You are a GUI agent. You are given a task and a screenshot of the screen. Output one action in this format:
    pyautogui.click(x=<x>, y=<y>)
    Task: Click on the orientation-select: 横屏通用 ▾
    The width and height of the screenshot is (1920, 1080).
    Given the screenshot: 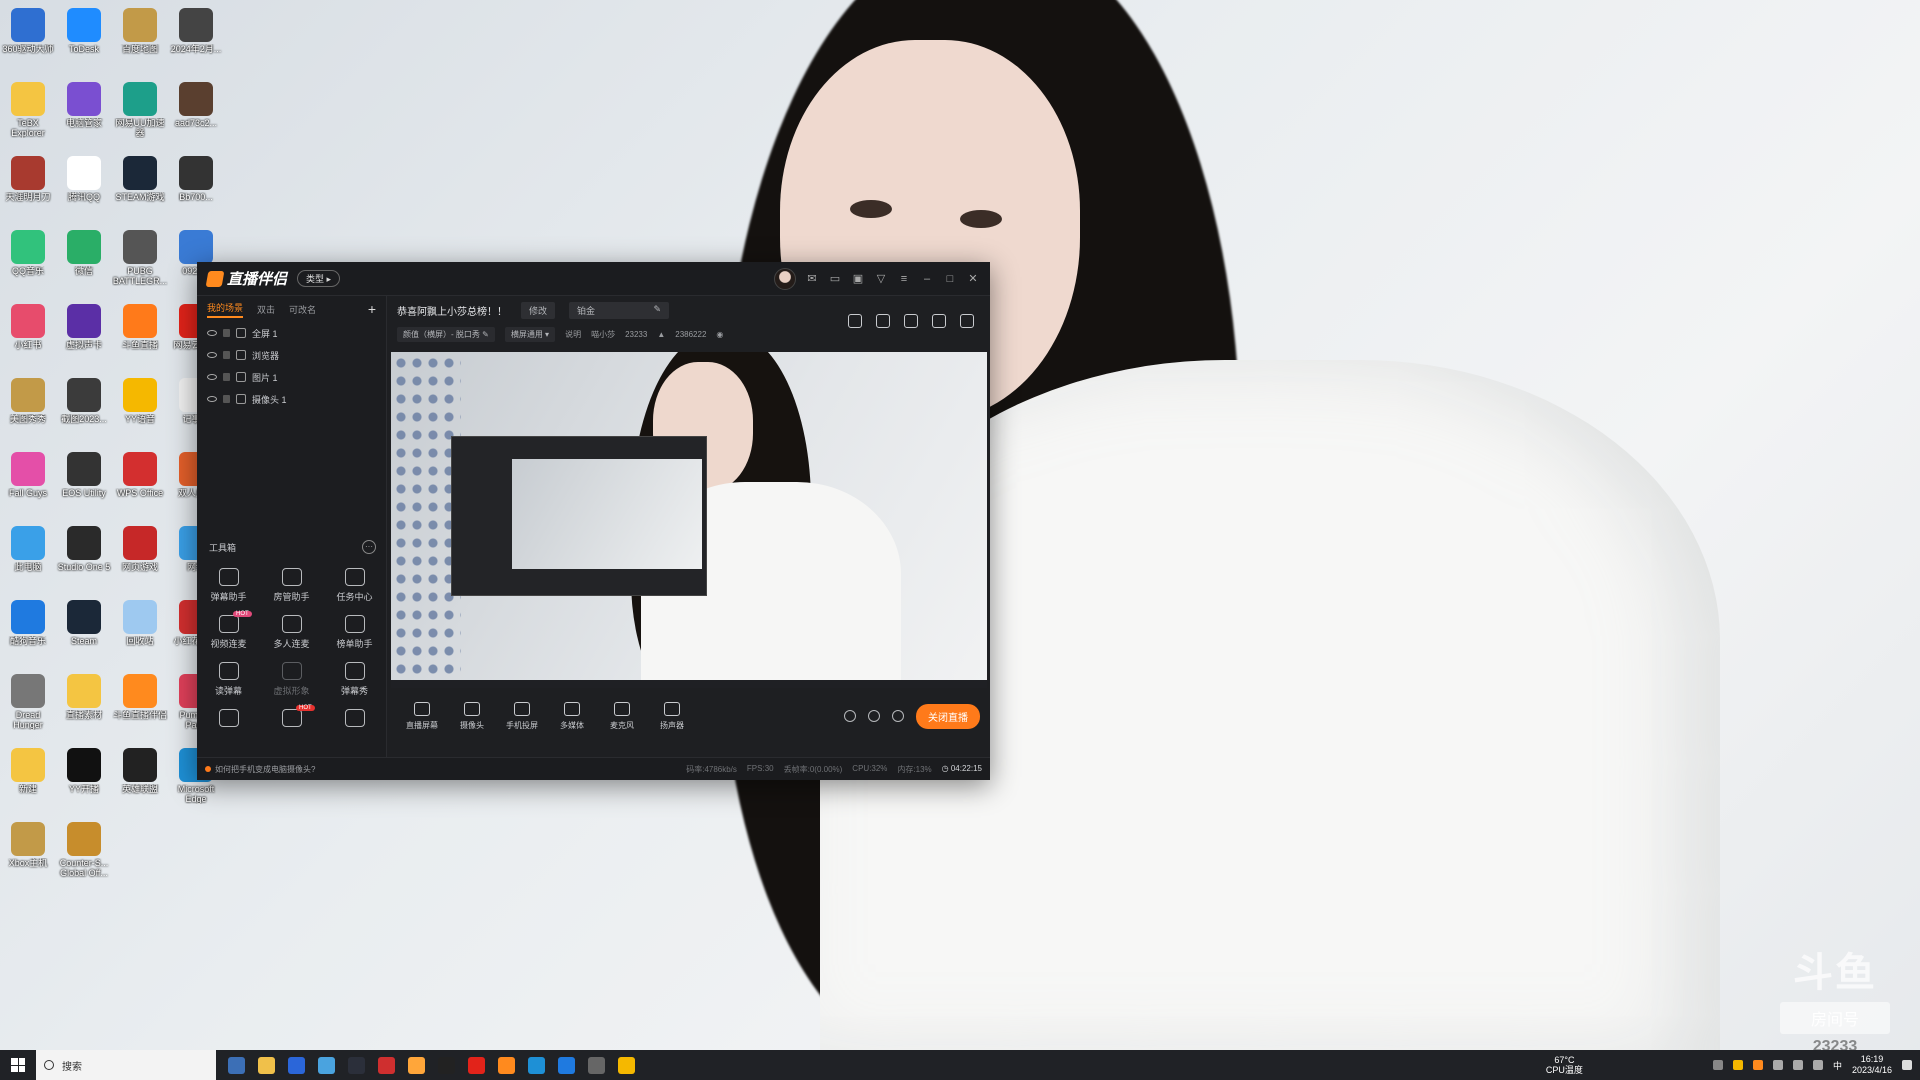 What is the action you would take?
    pyautogui.click(x=530, y=334)
    